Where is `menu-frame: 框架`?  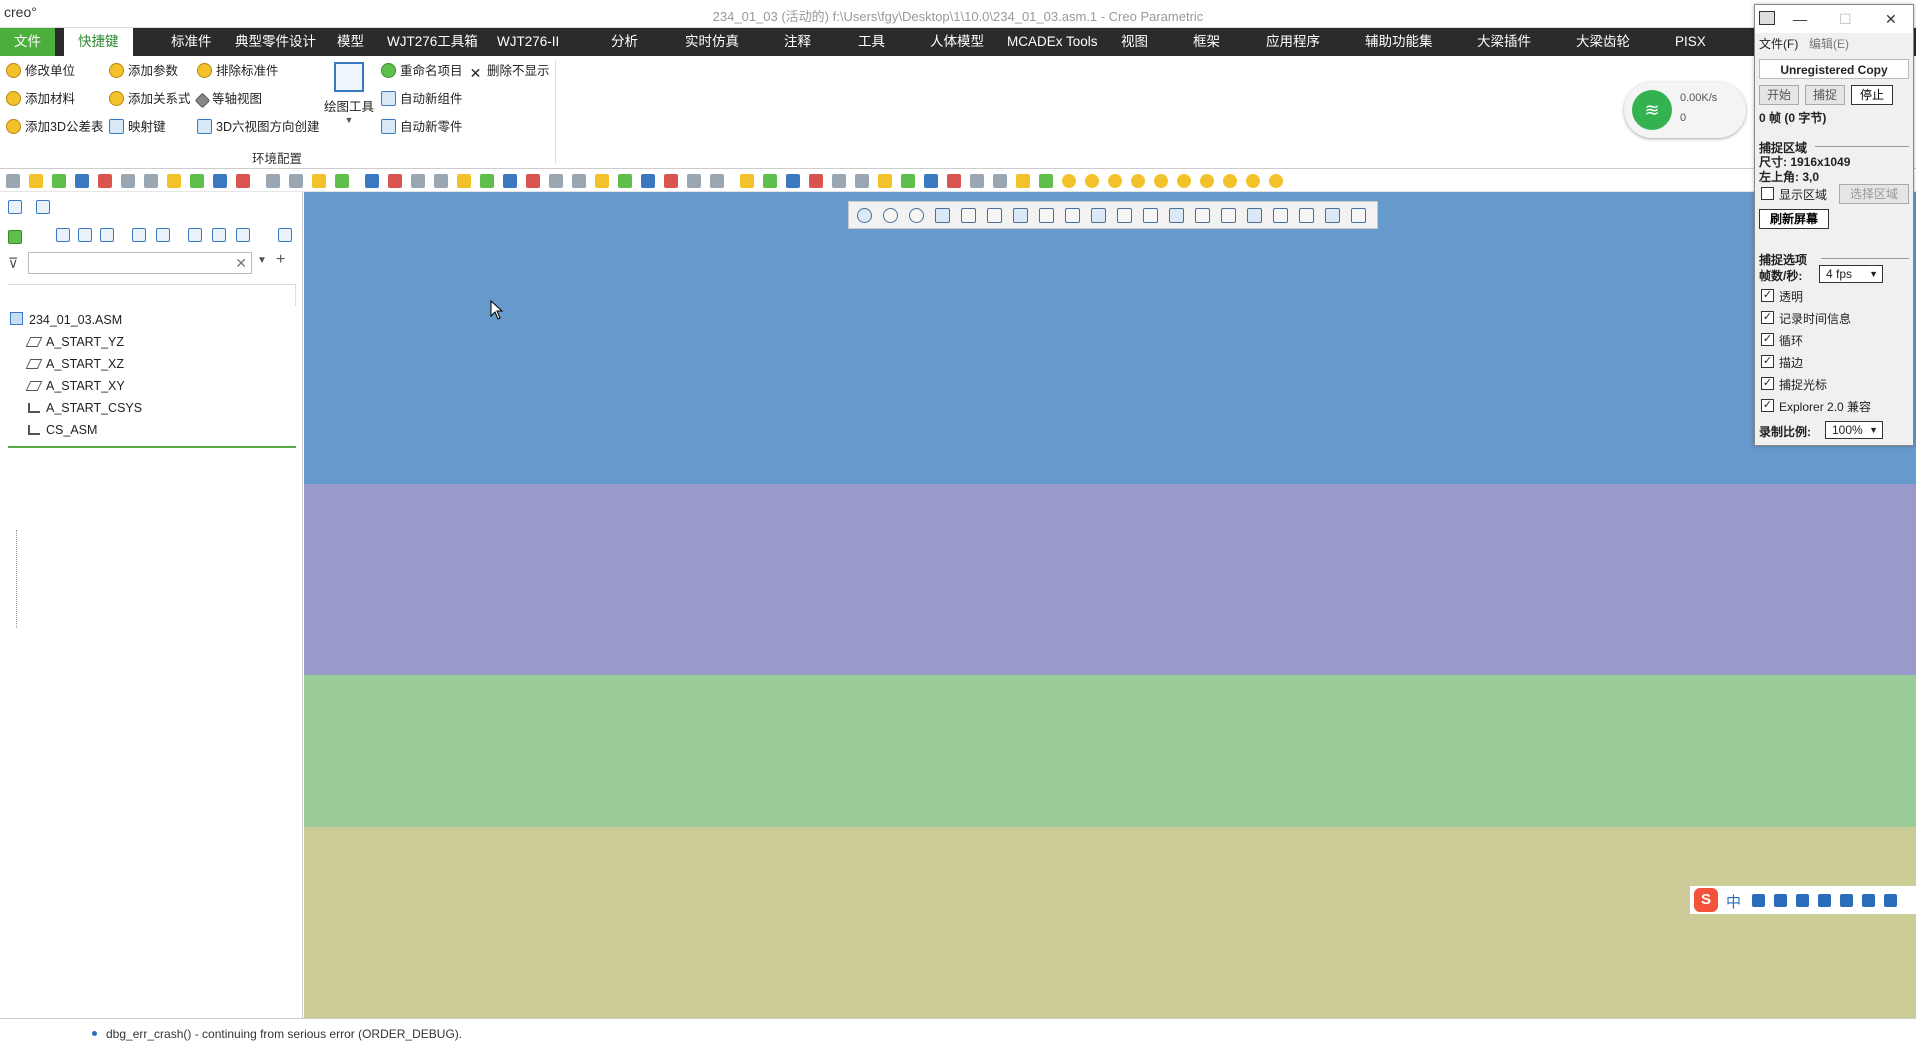
menu-frame: 框架 is located at coordinates (1206, 42).